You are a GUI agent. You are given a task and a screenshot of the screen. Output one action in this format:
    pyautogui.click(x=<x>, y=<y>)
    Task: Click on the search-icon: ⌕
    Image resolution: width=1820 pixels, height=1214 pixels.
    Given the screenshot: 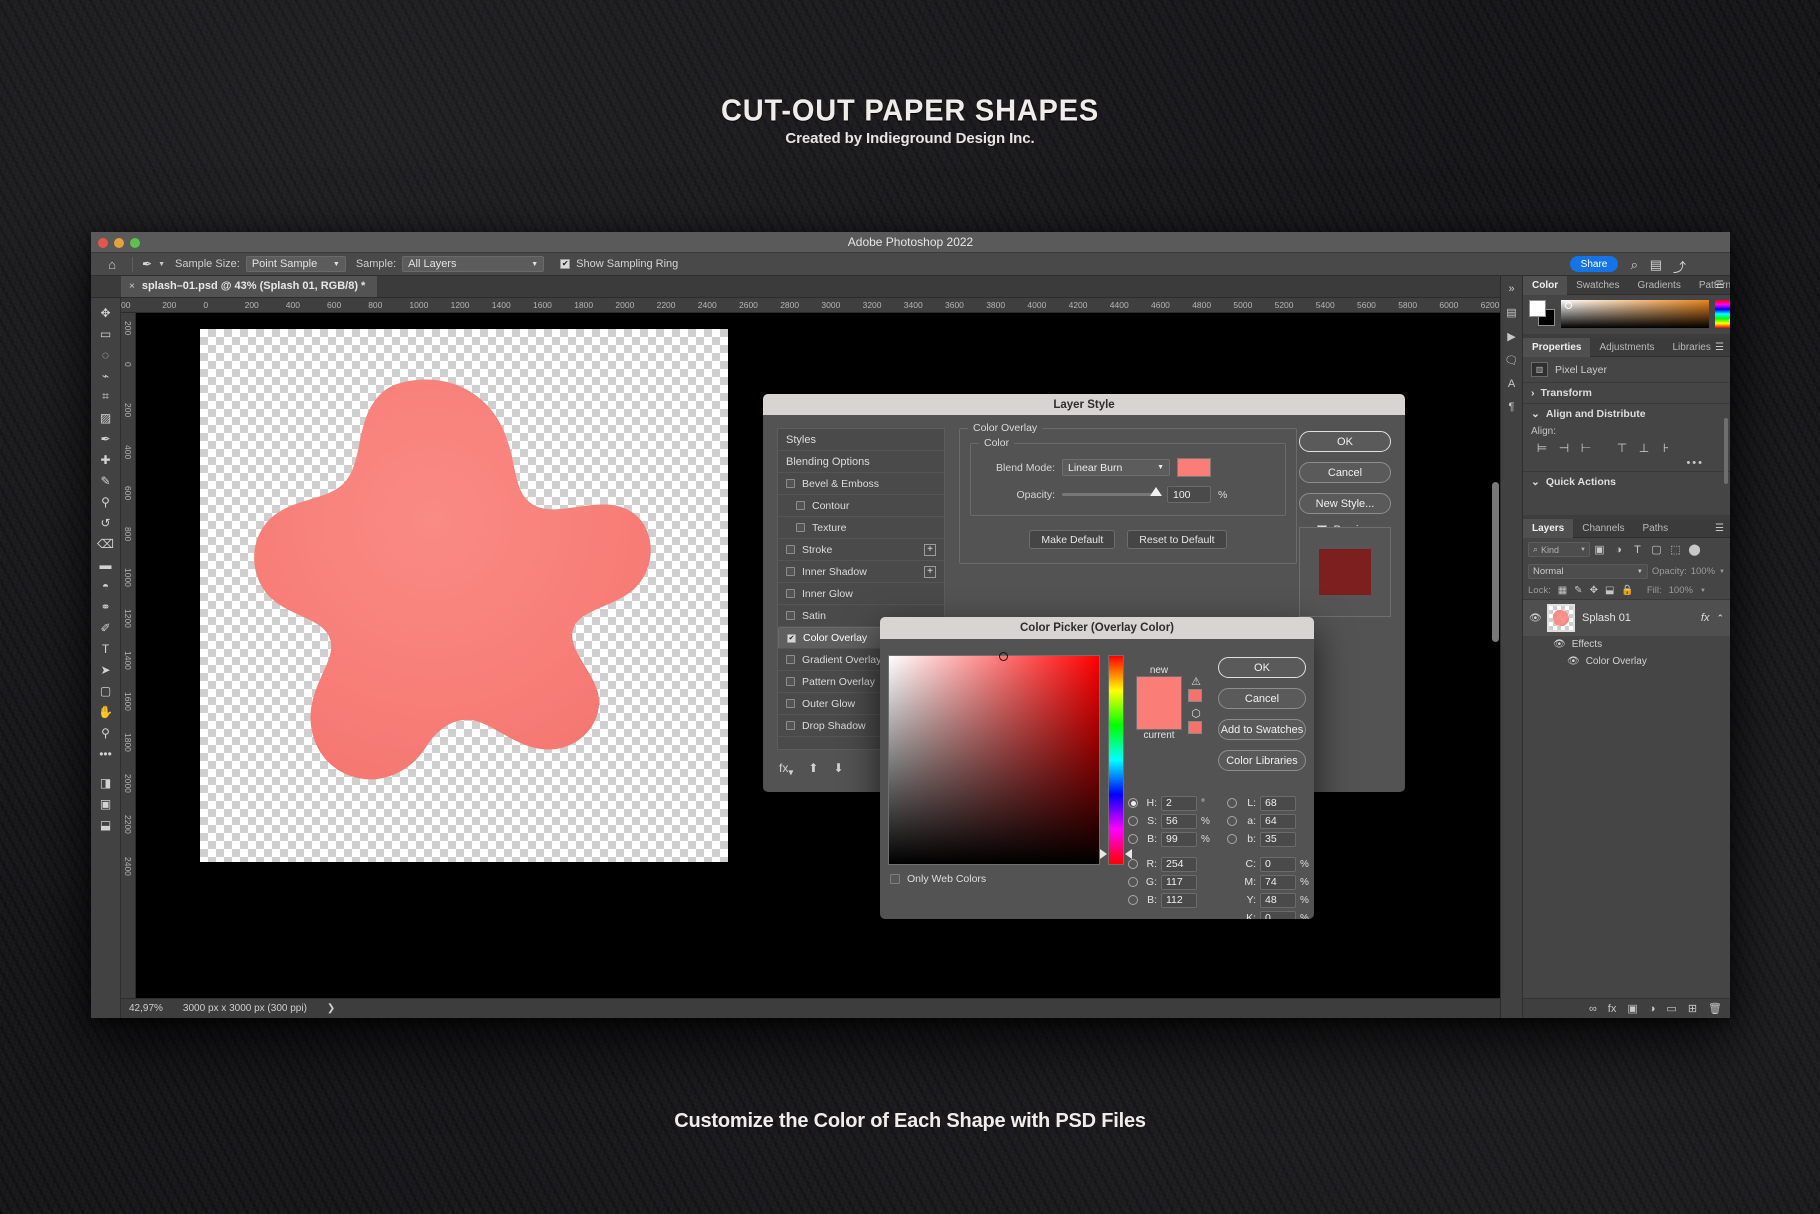 What is the action you would take?
    pyautogui.click(x=1634, y=265)
    